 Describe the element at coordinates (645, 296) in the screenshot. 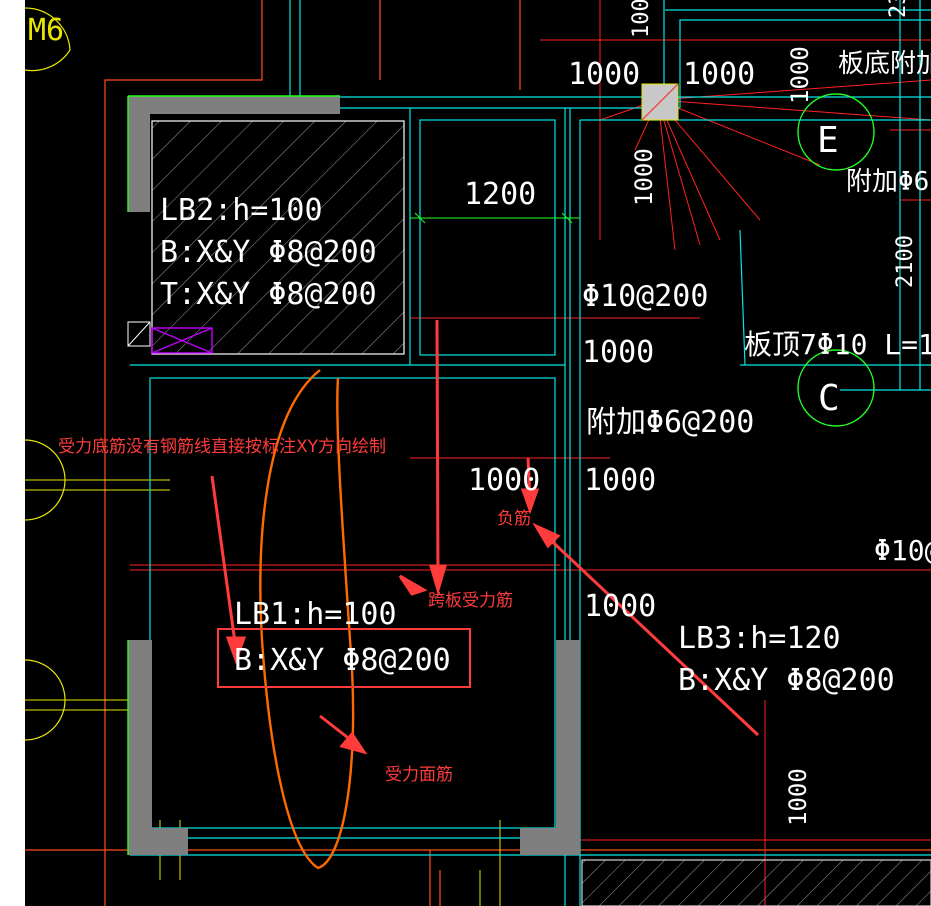

I see `rebar-phi10-200: Φ10@200` at that location.